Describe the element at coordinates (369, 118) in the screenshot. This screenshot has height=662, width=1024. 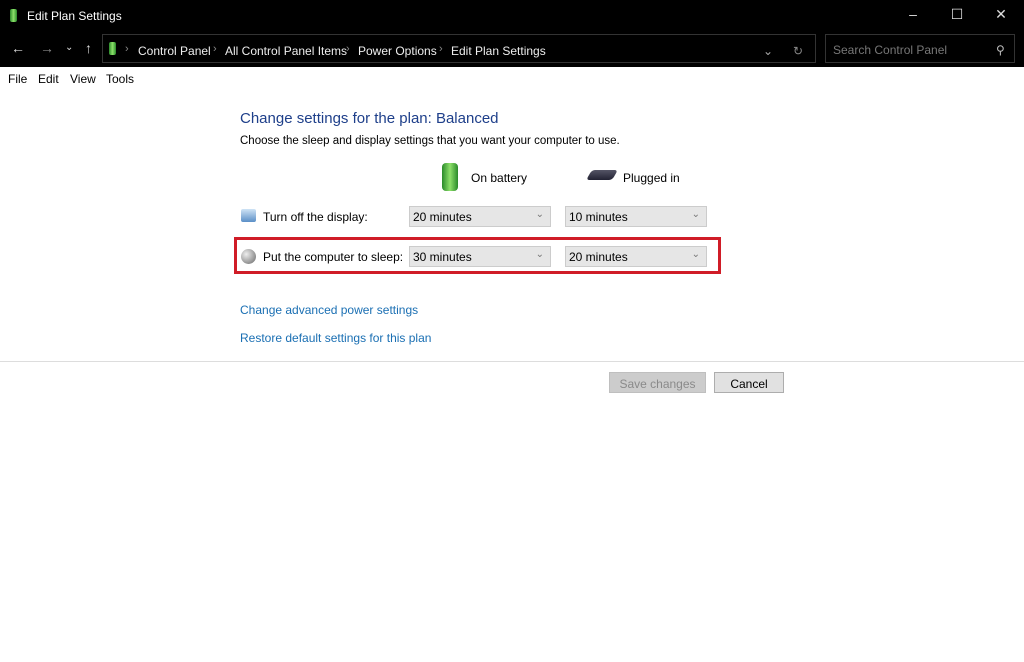
I see `page-title: Change settings for the plan: Balanced` at that location.